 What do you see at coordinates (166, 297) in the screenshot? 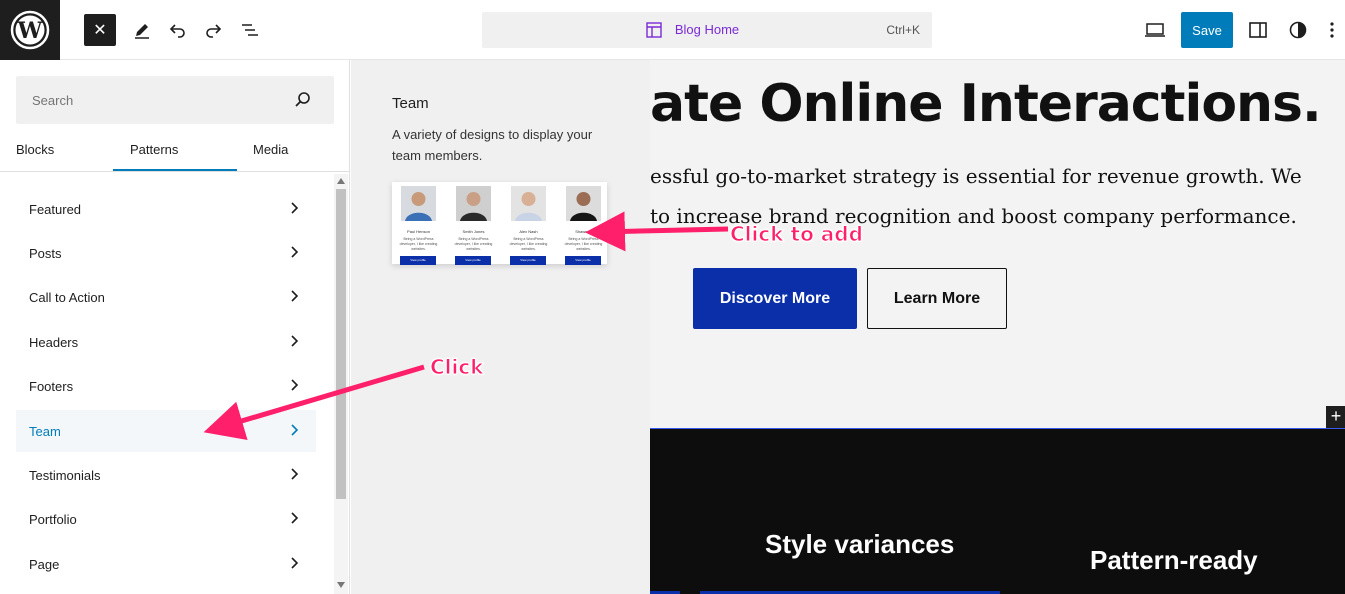
I see `category-call-to-action: Call to Action` at bounding box center [166, 297].